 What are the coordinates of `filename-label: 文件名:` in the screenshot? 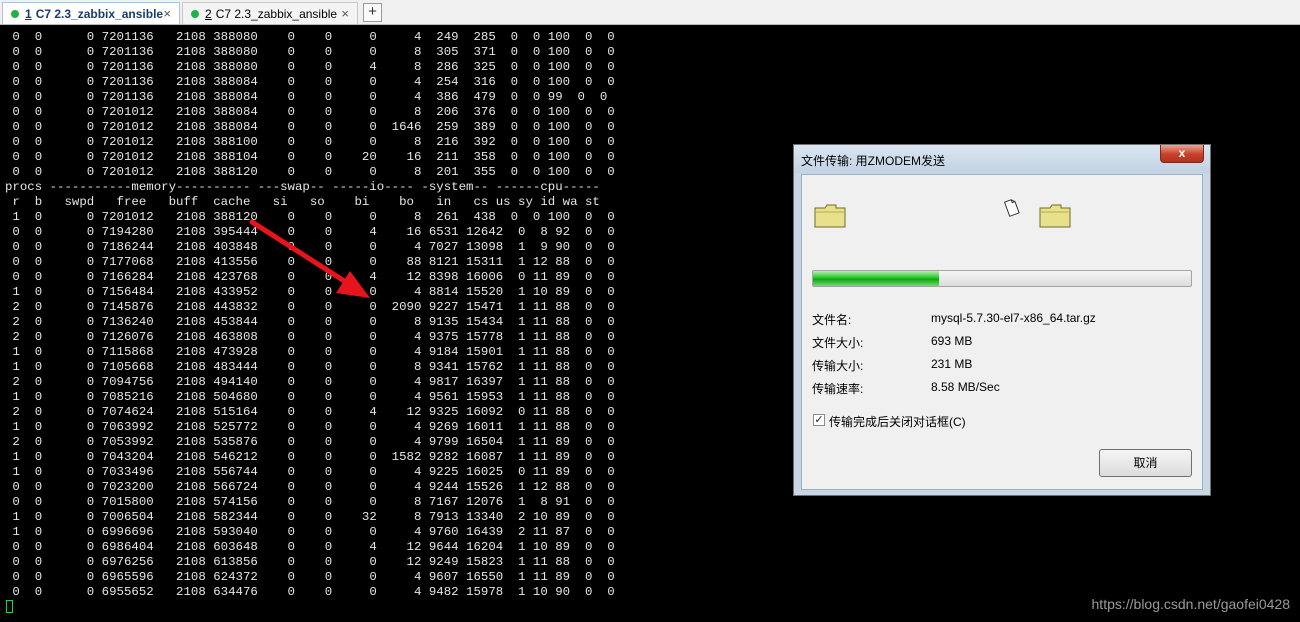 It's located at (832, 320).